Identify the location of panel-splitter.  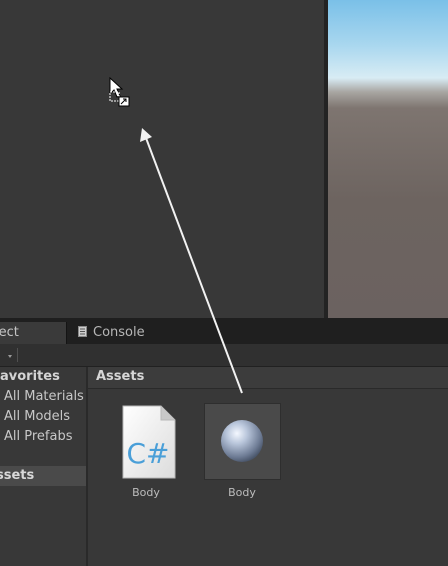
(87, 466).